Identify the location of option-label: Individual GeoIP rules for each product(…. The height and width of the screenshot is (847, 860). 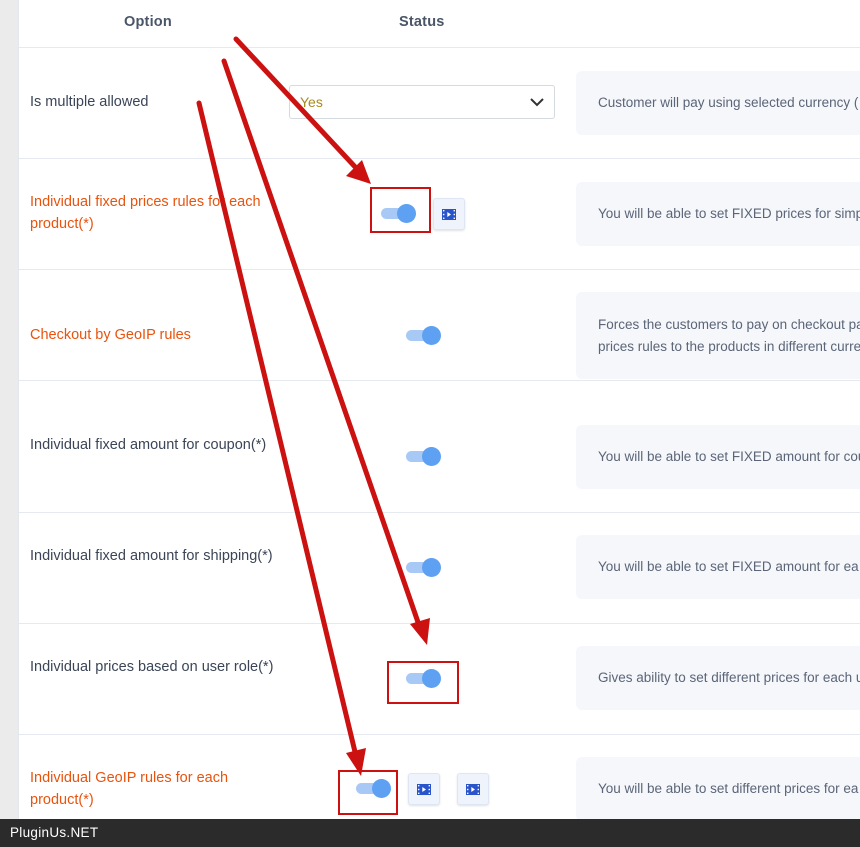
(129, 789).